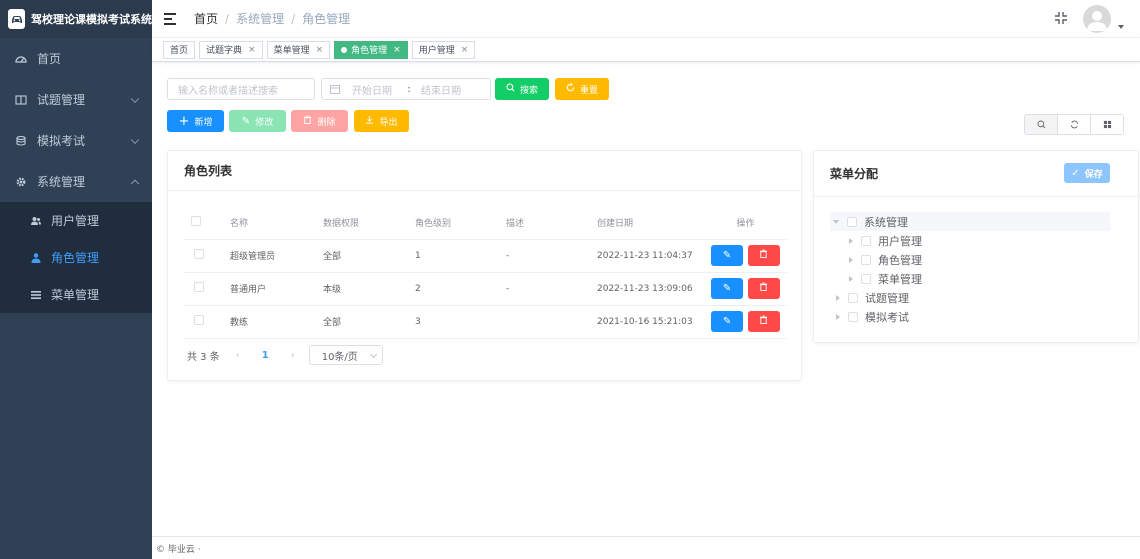  What do you see at coordinates (298, 49) in the screenshot?
I see `tag-menu-manage: 菜单管理 ×` at bounding box center [298, 49].